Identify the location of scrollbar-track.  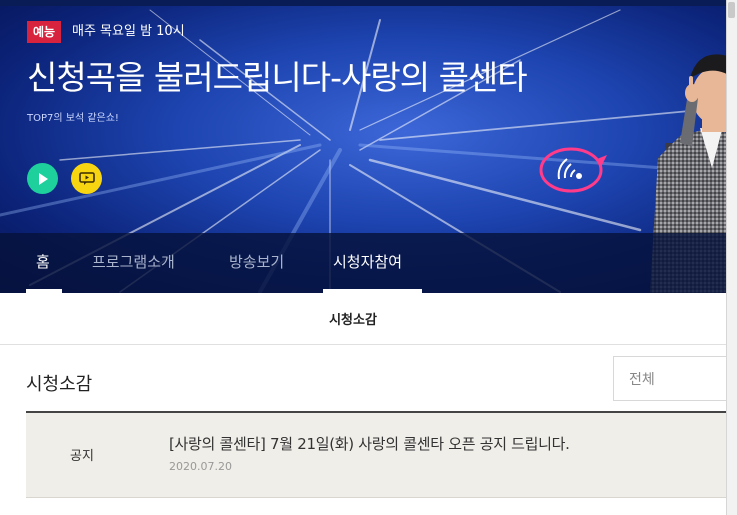
(731, 257).